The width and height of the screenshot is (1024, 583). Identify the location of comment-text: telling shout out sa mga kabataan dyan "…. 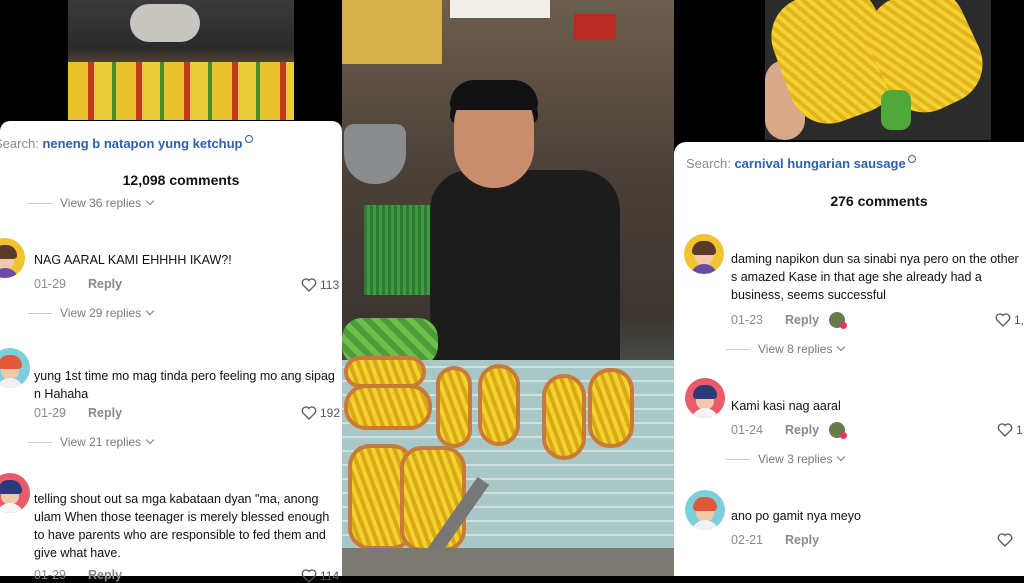
(182, 526).